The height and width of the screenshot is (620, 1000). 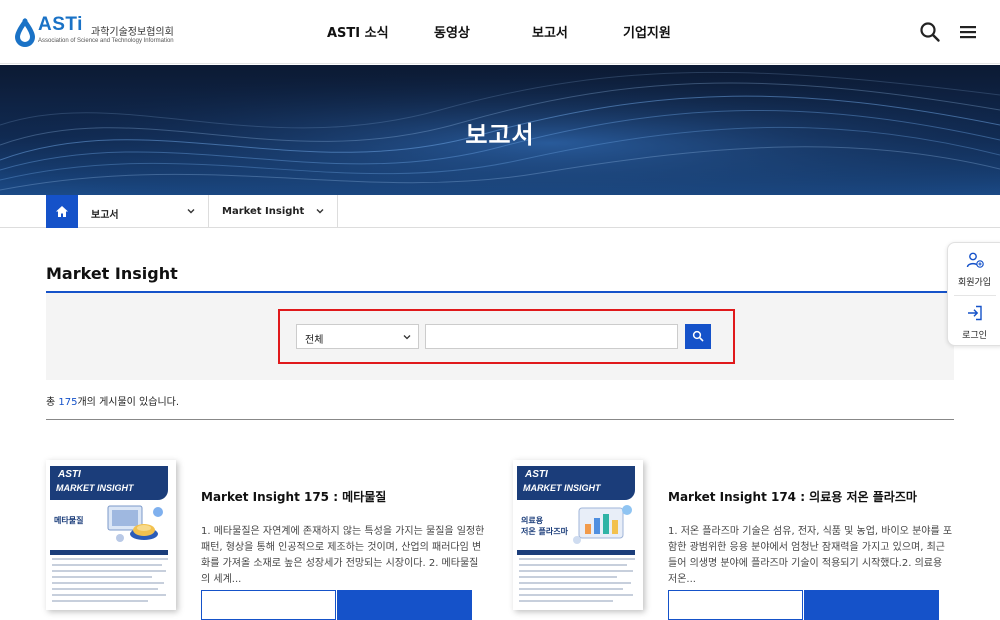 I want to click on plasma-illustration-icon, so click(x=602, y=524).